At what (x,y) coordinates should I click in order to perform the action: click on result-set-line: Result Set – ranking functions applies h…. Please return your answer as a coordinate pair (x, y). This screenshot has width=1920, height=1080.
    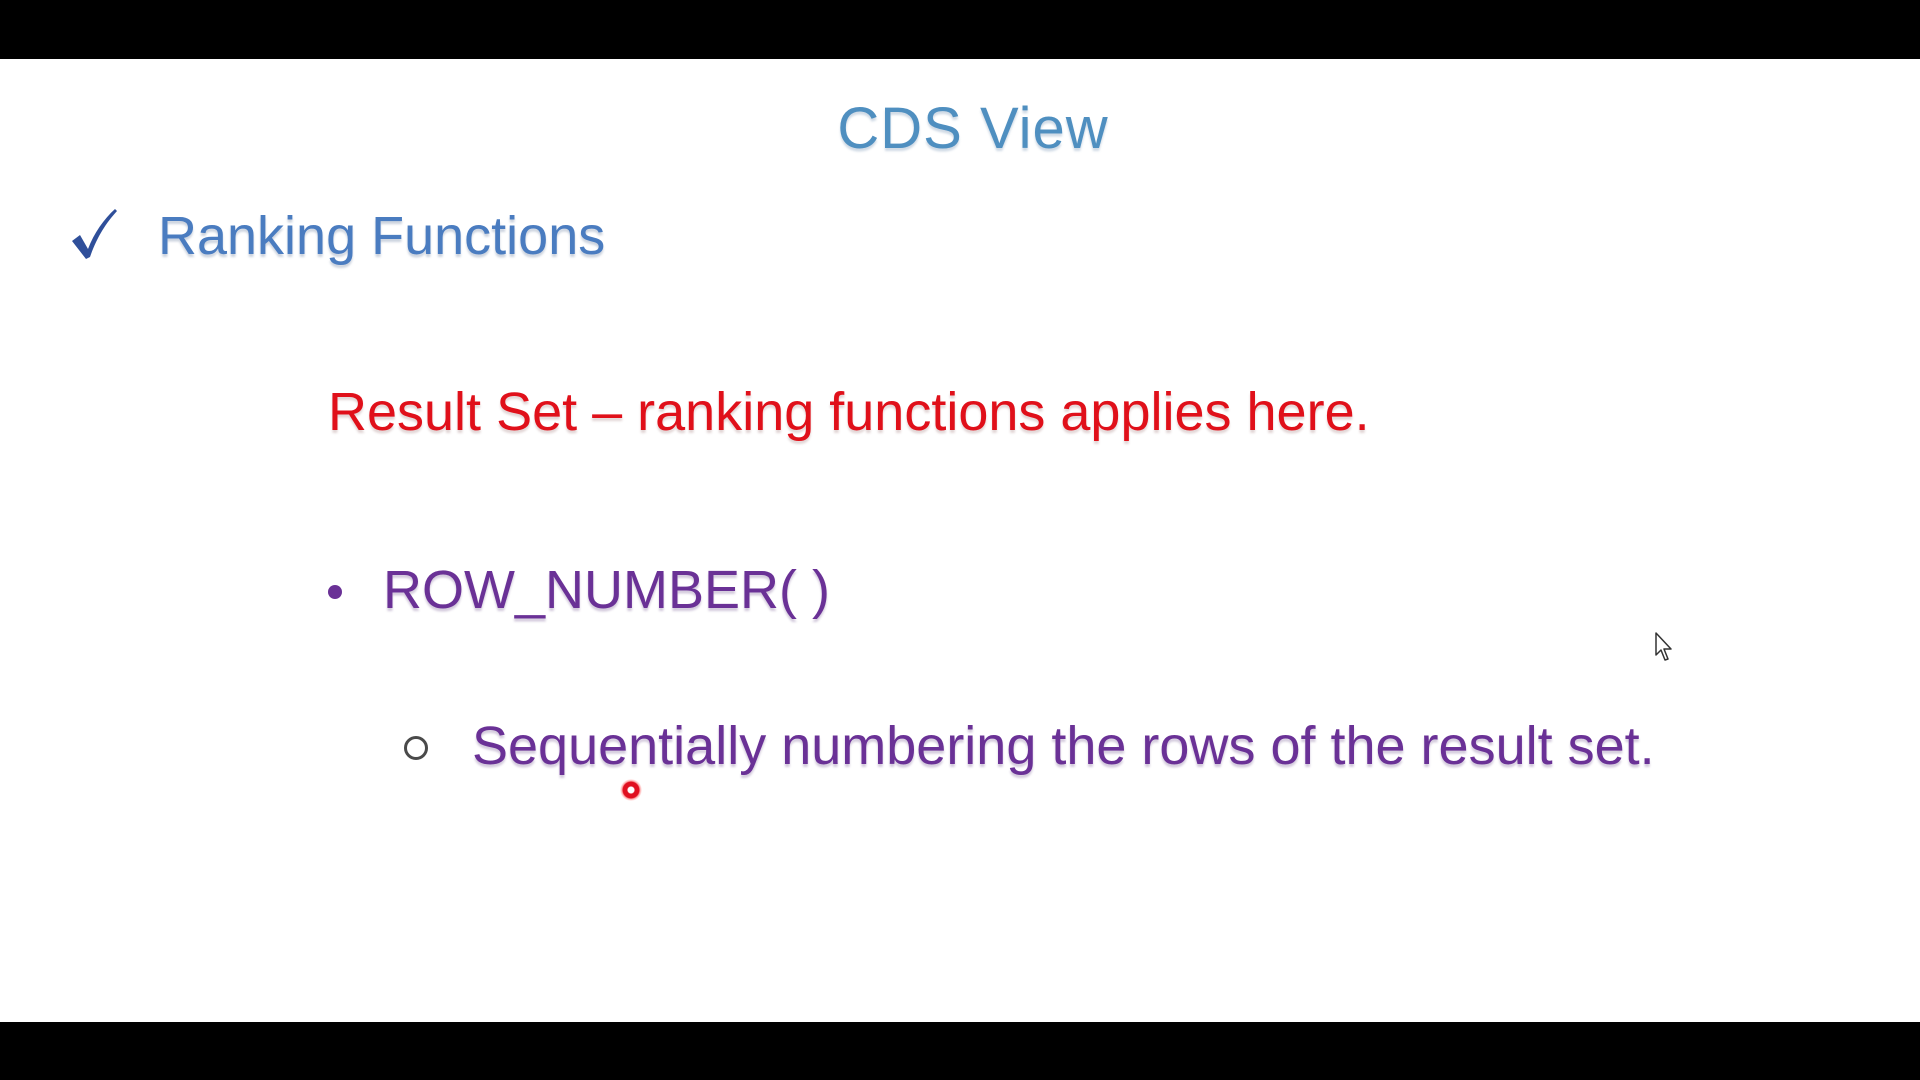
    Looking at the image, I should click on (849, 412).